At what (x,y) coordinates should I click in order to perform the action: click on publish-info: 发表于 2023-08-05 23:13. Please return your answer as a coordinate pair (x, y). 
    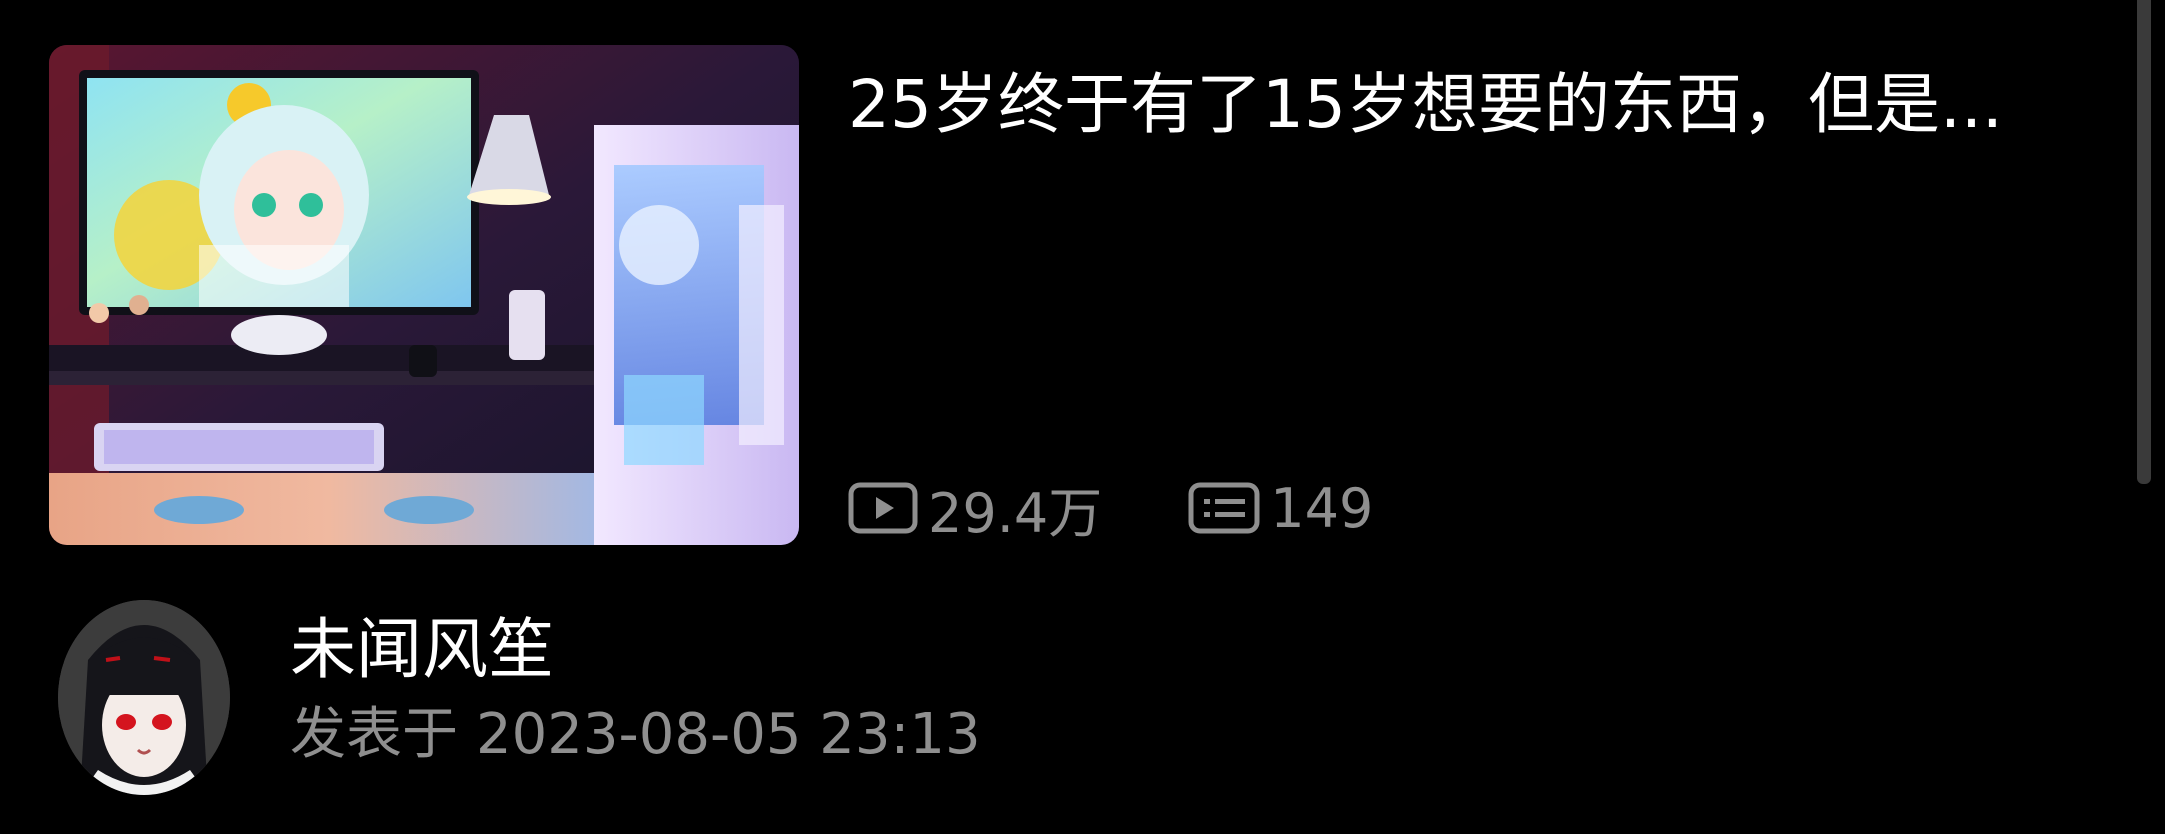
    Looking at the image, I should click on (635, 735).